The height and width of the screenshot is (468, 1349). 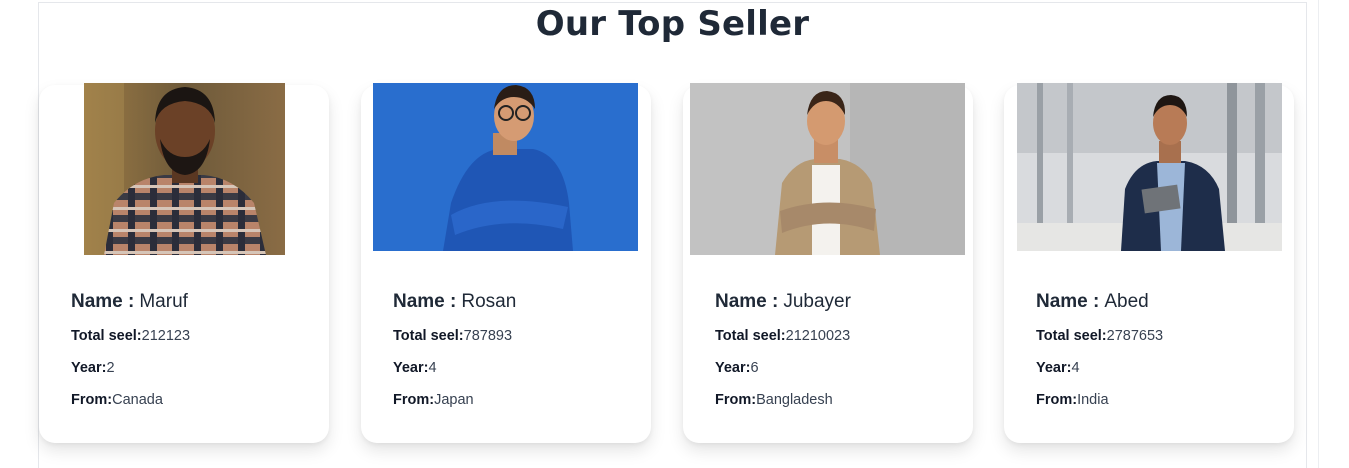 I want to click on seller-name: Rosan, so click(x=489, y=301).